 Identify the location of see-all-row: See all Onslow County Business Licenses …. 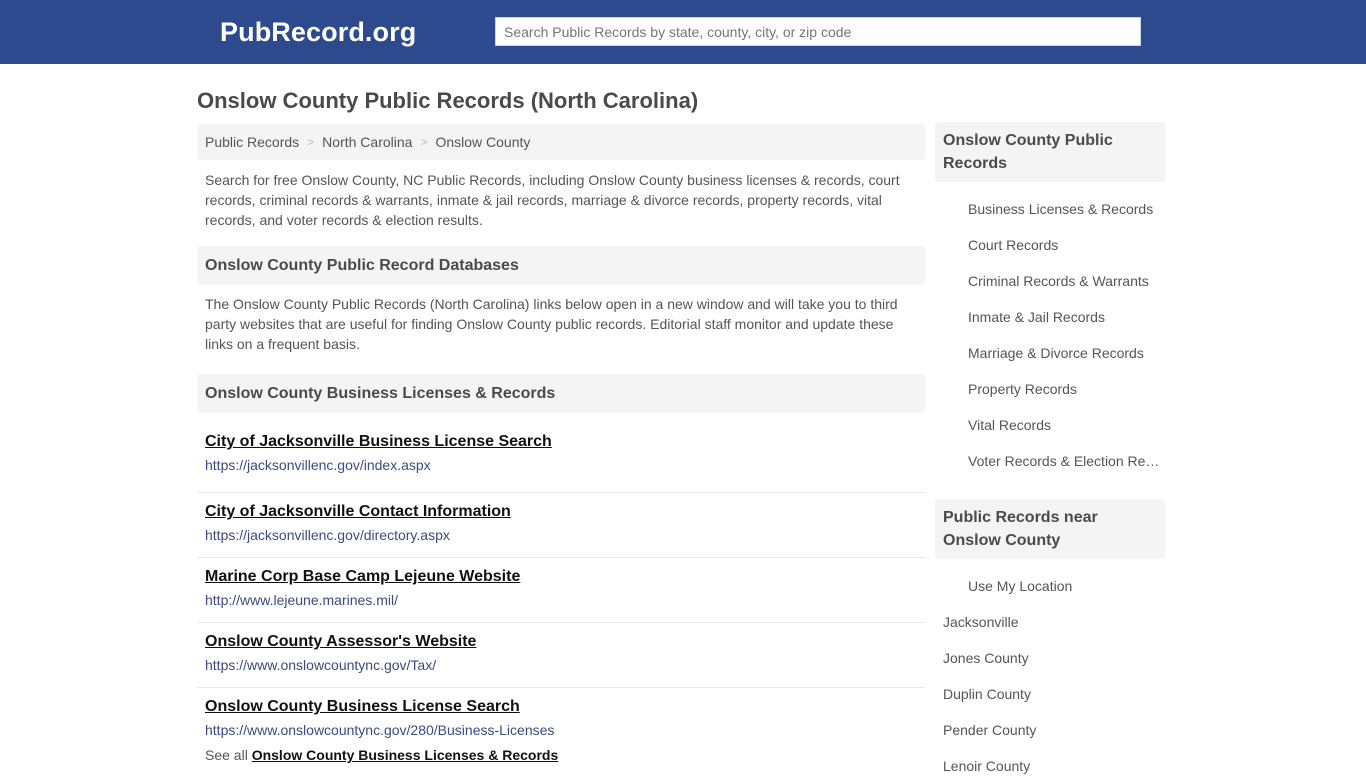
(561, 755).